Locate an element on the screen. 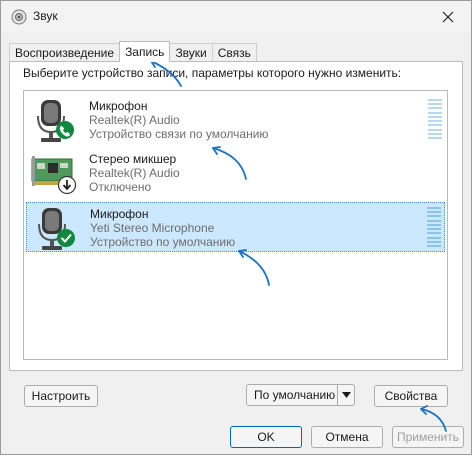  configure-button: Настроить is located at coordinates (61, 396).